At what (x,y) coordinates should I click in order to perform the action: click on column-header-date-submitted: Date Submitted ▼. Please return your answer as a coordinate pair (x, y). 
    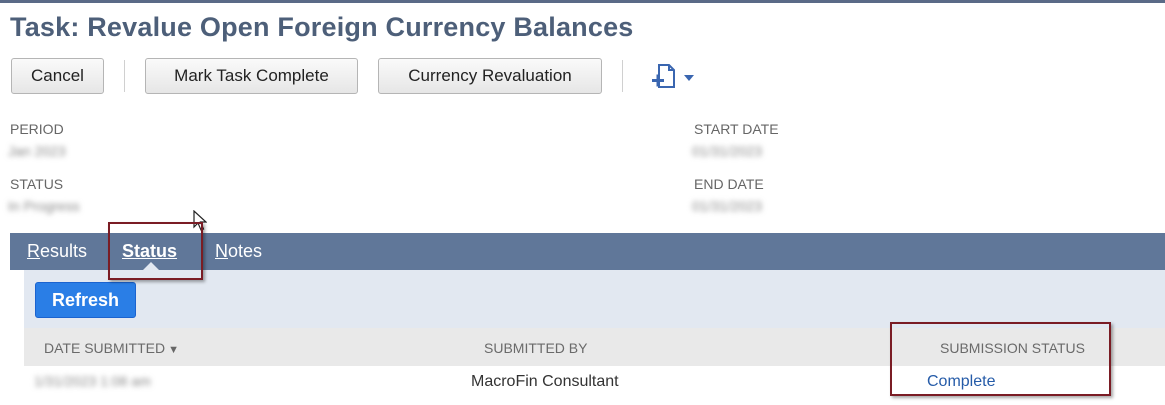
    Looking at the image, I should click on (111, 348).